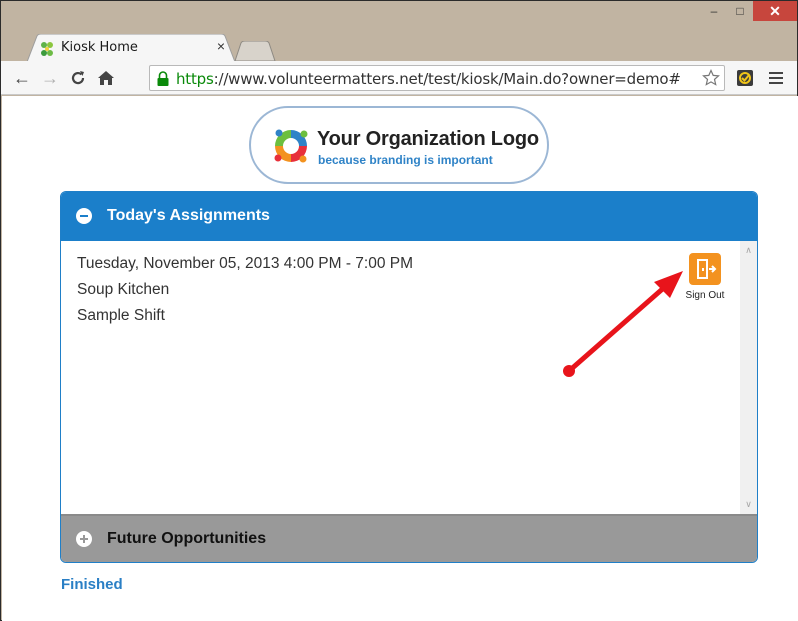 The image size is (798, 621). Describe the element at coordinates (409, 216) in the screenshot. I see `todays-assignments-header: Today's Assignments` at that location.